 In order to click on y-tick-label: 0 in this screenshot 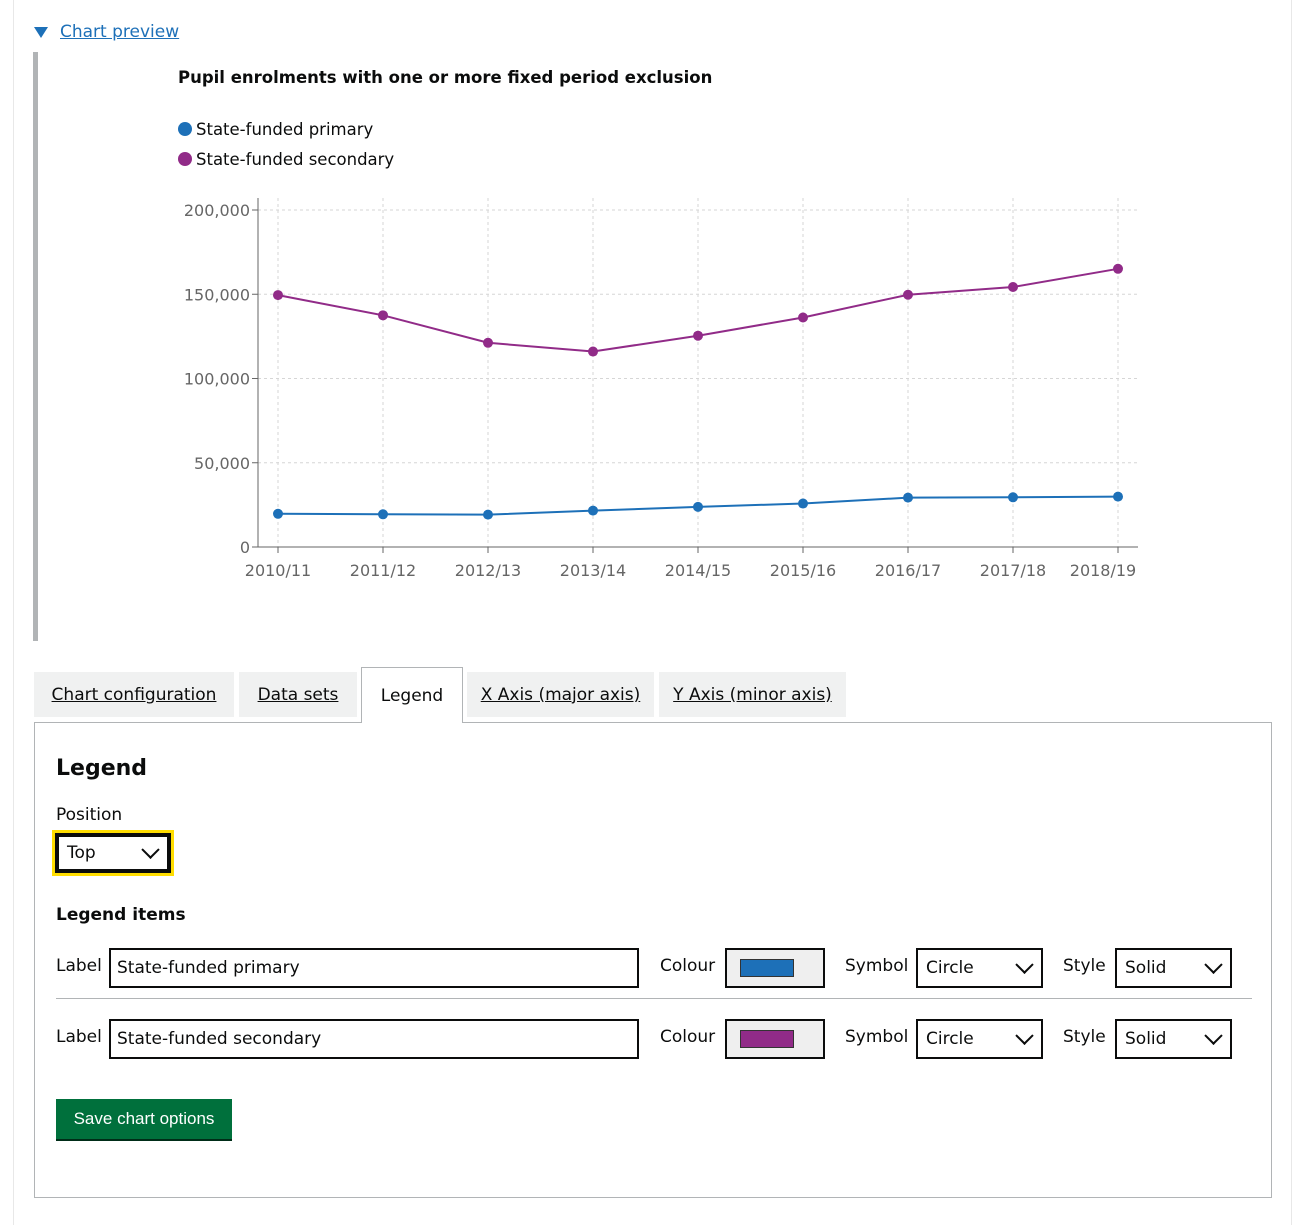, I will do `click(245, 547)`.